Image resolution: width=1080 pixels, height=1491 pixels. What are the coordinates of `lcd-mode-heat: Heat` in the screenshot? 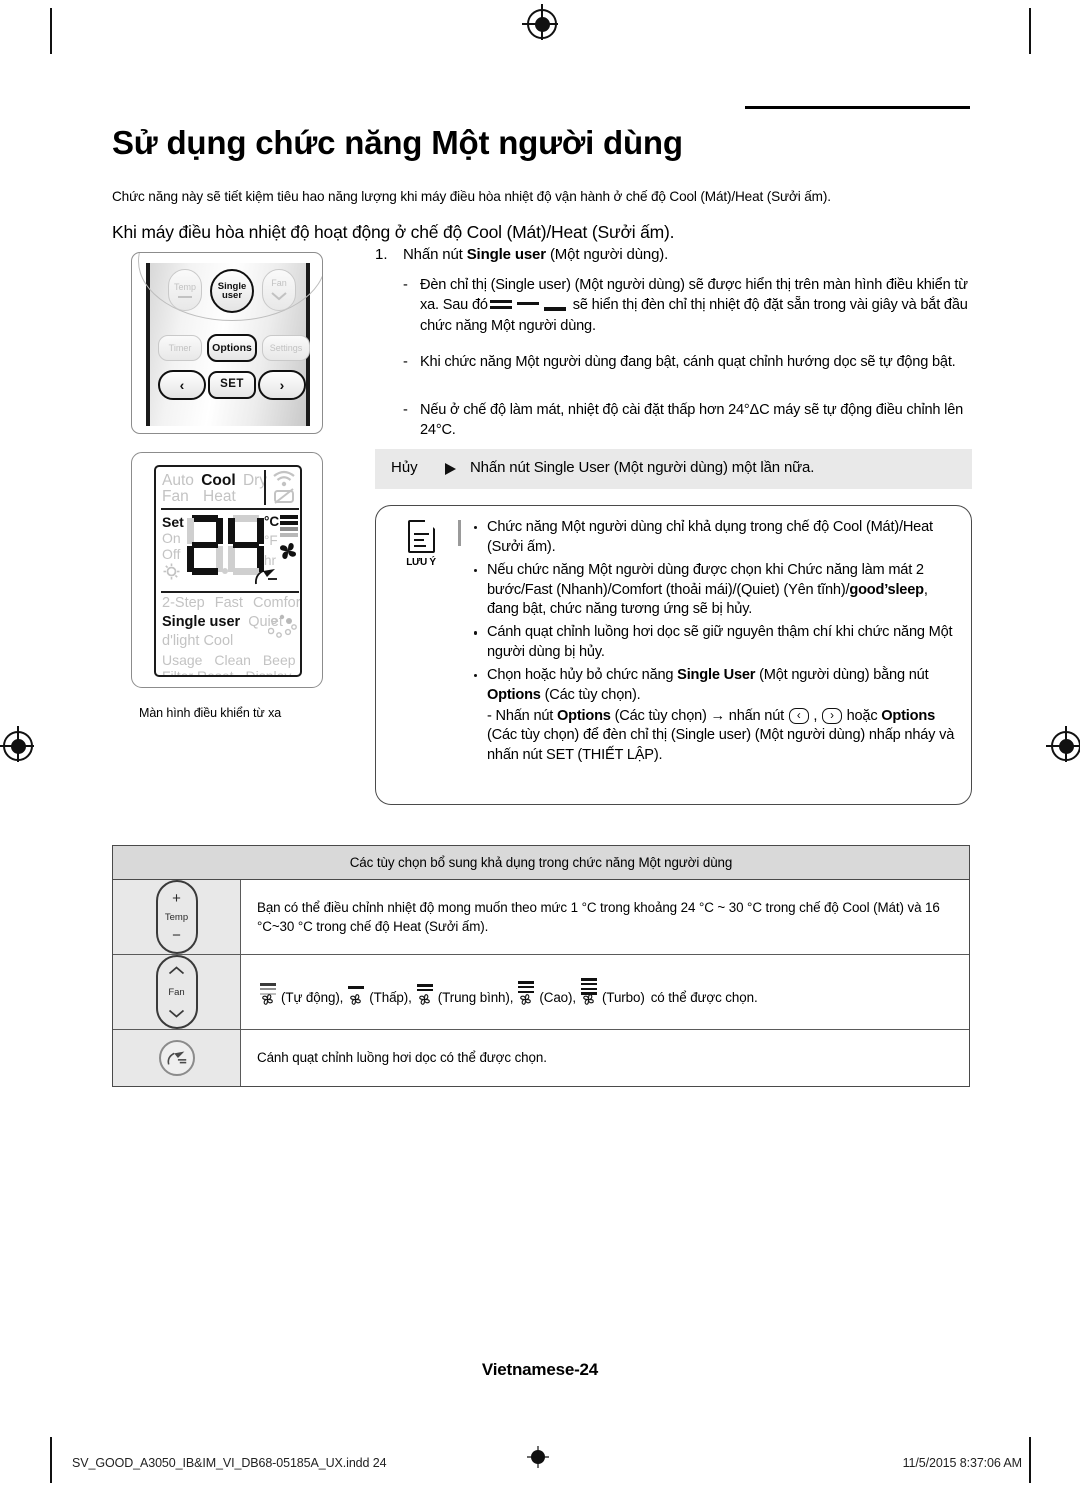 It's located at (219, 496).